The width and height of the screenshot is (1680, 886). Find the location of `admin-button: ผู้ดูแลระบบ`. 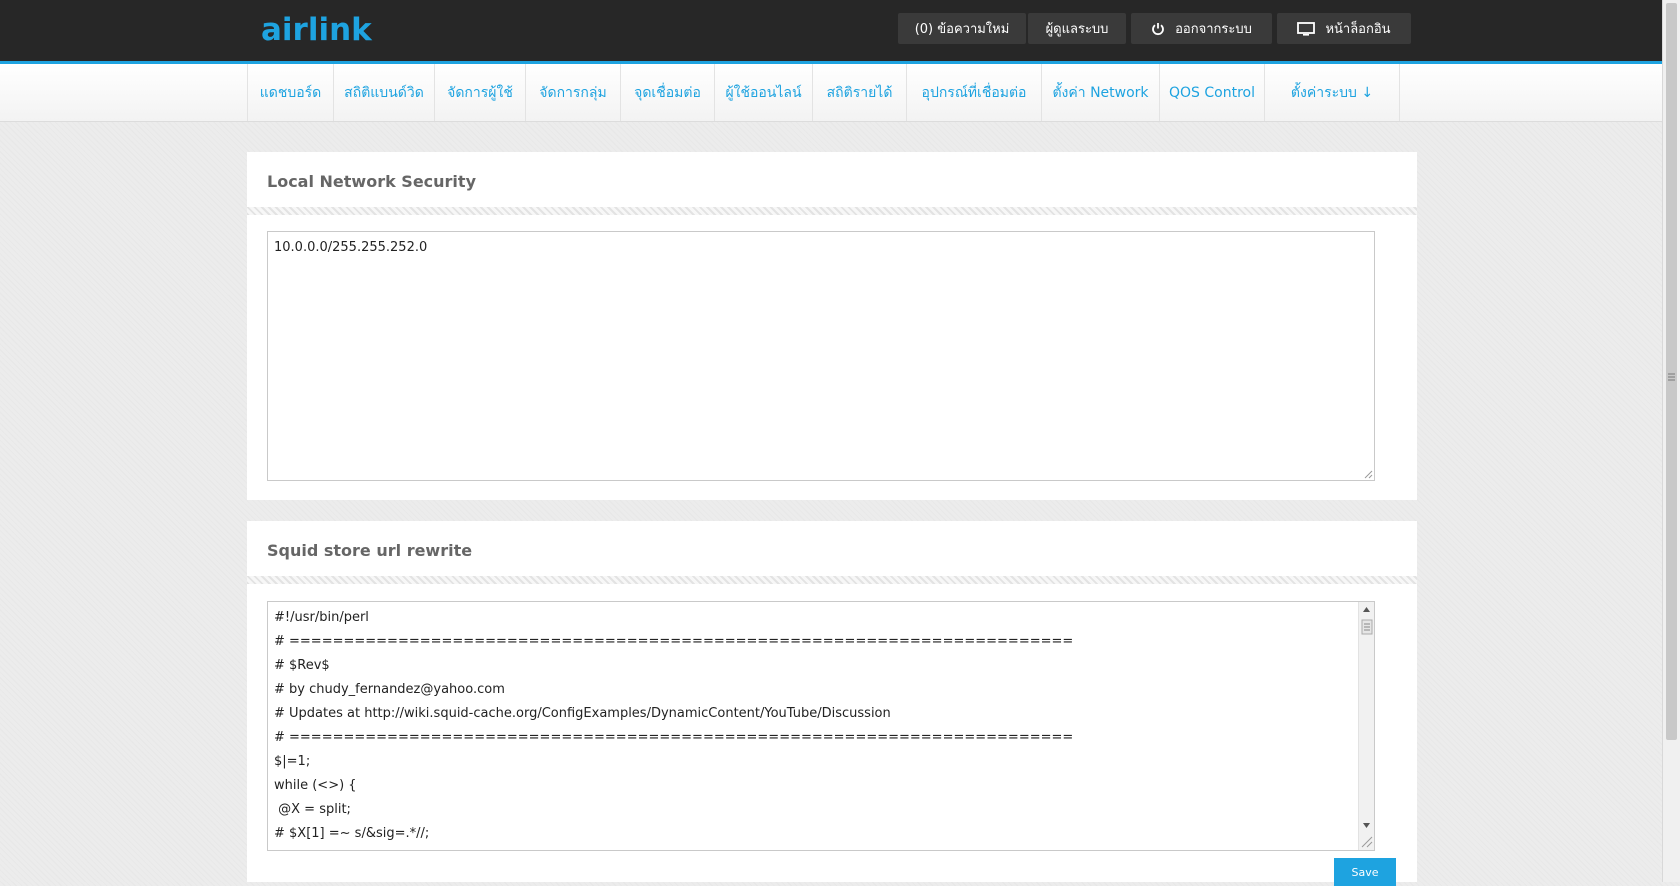

admin-button: ผู้ดูแลระบบ is located at coordinates (1077, 28).